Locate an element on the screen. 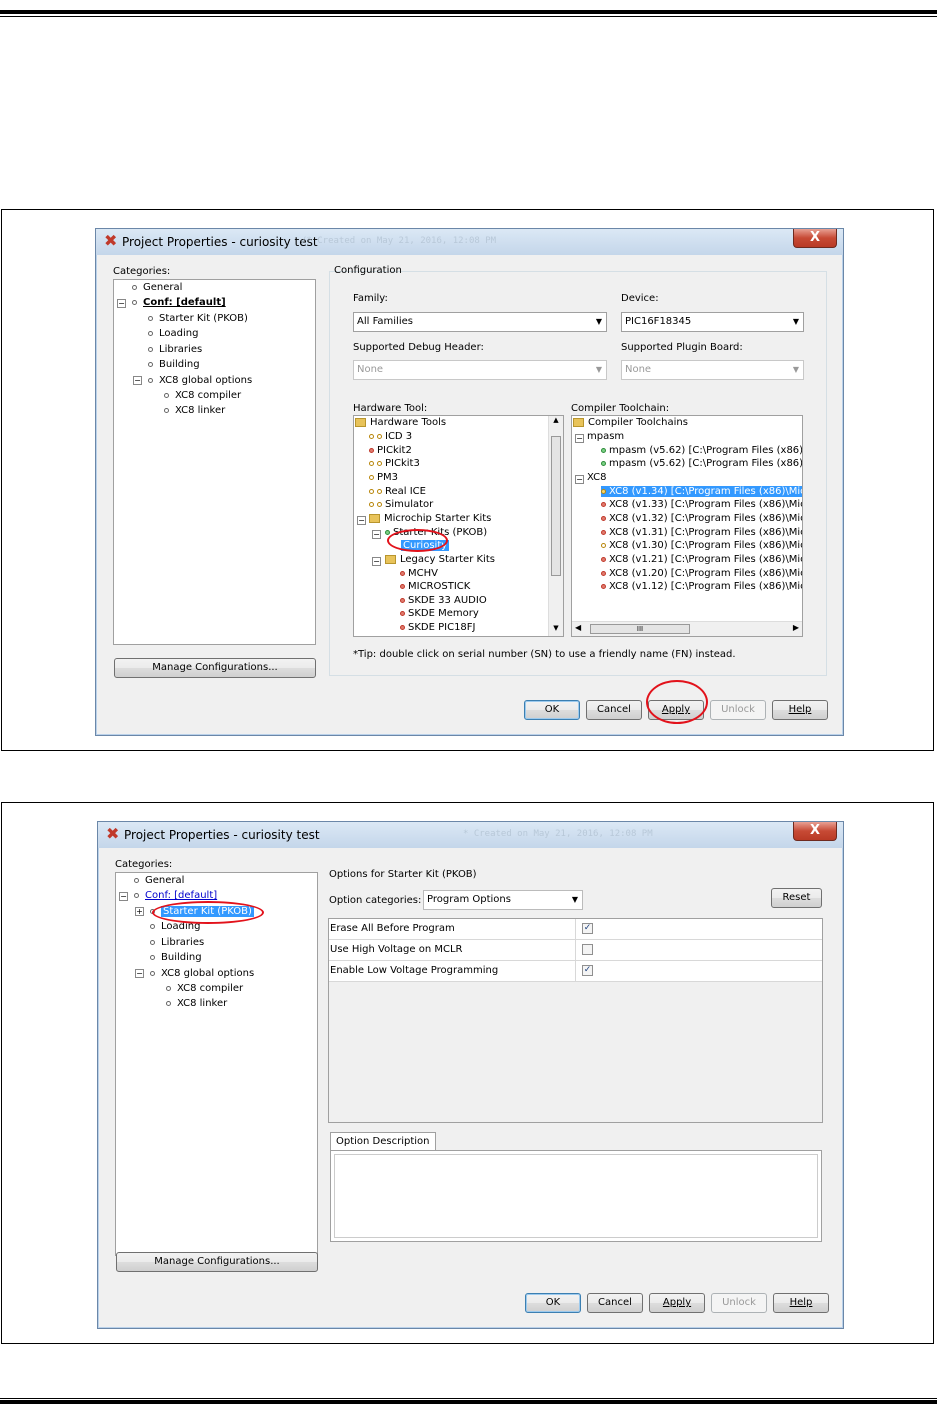 This screenshot has height=1428, width=937. hw-item-pickit3: PICkit3 is located at coordinates (394, 463).